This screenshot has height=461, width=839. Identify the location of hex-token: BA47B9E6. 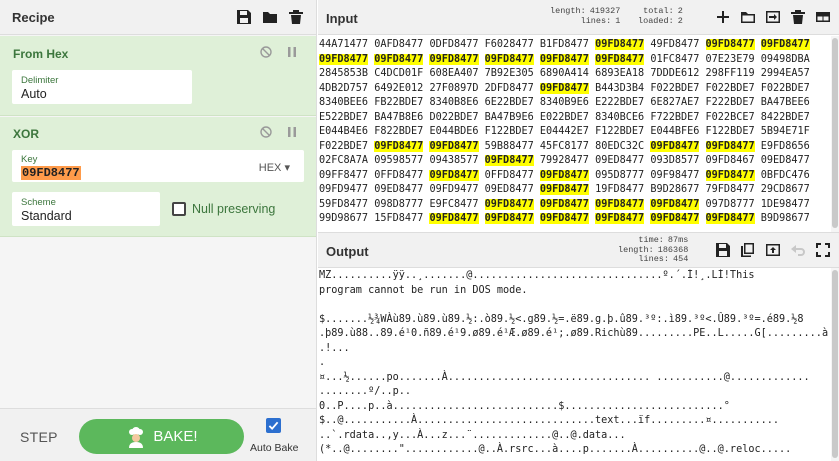
(509, 117).